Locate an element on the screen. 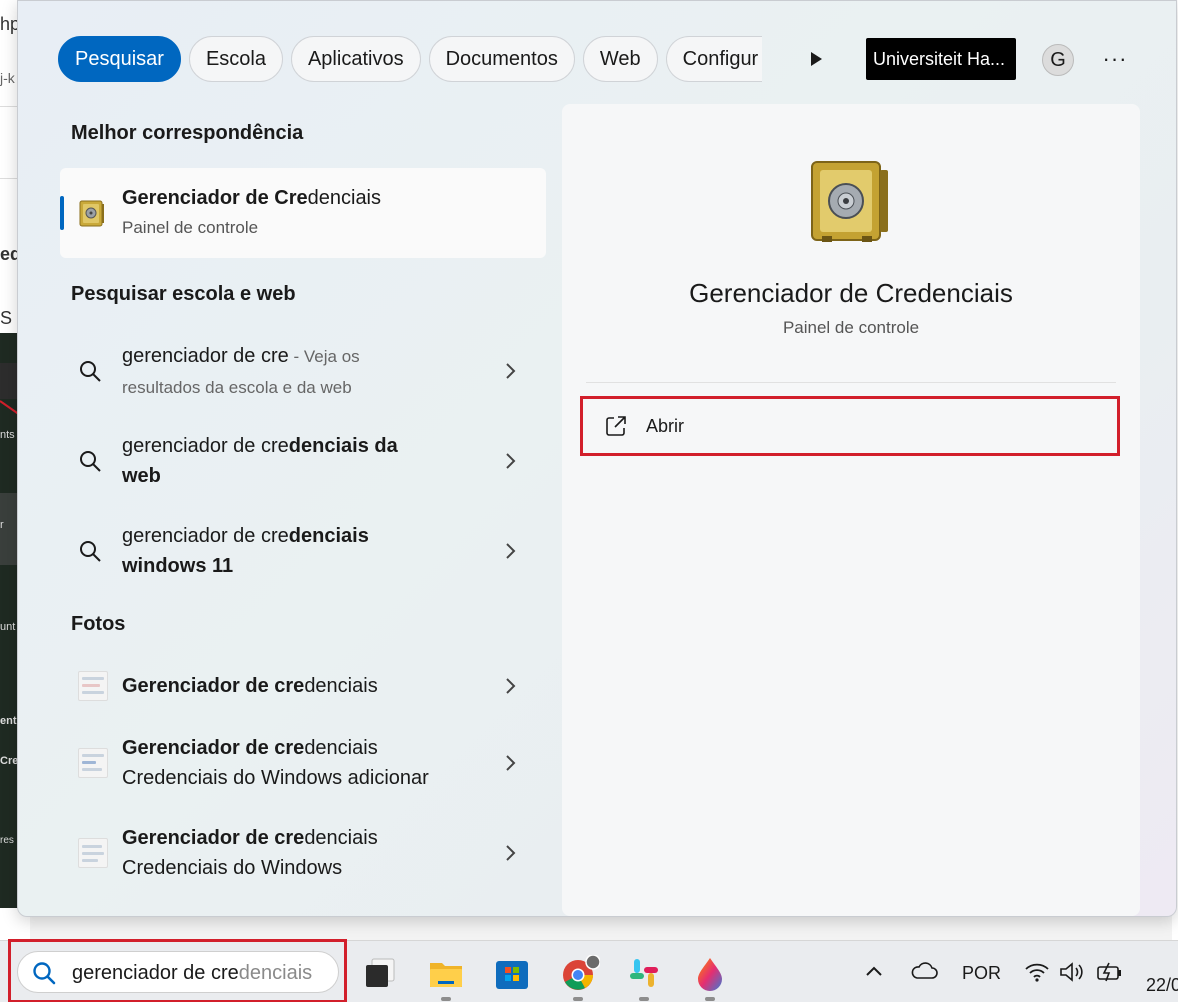 This screenshot has width=1178, height=1002. slack-icon is located at coordinates (644, 978).